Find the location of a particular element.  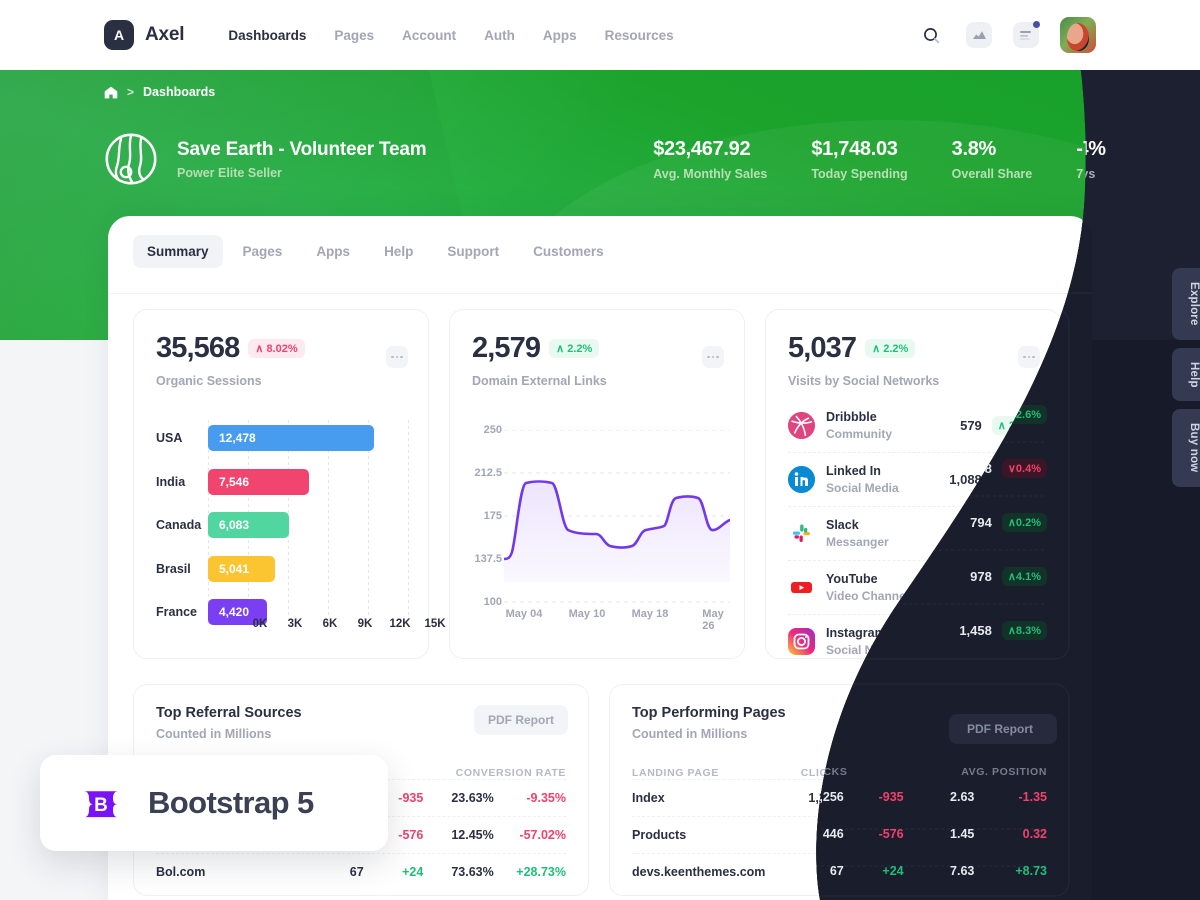

social-name: YouTube is located at coordinates (852, 579).